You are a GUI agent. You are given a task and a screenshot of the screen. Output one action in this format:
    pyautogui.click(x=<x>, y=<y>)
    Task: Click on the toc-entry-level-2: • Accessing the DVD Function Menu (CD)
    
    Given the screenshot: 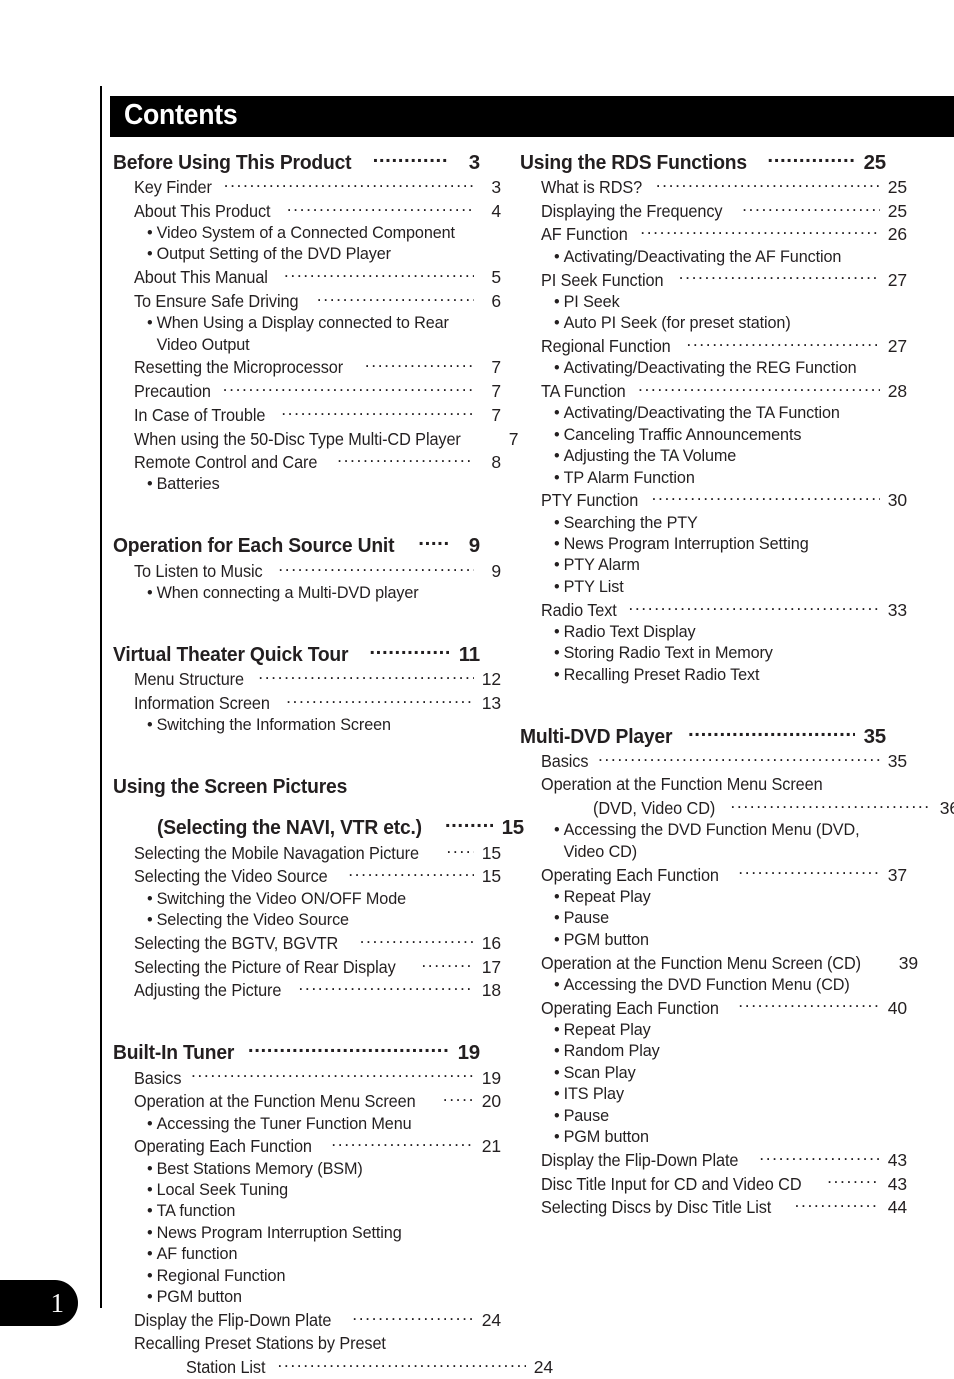 What is the action you would take?
    pyautogui.click(x=720, y=985)
    